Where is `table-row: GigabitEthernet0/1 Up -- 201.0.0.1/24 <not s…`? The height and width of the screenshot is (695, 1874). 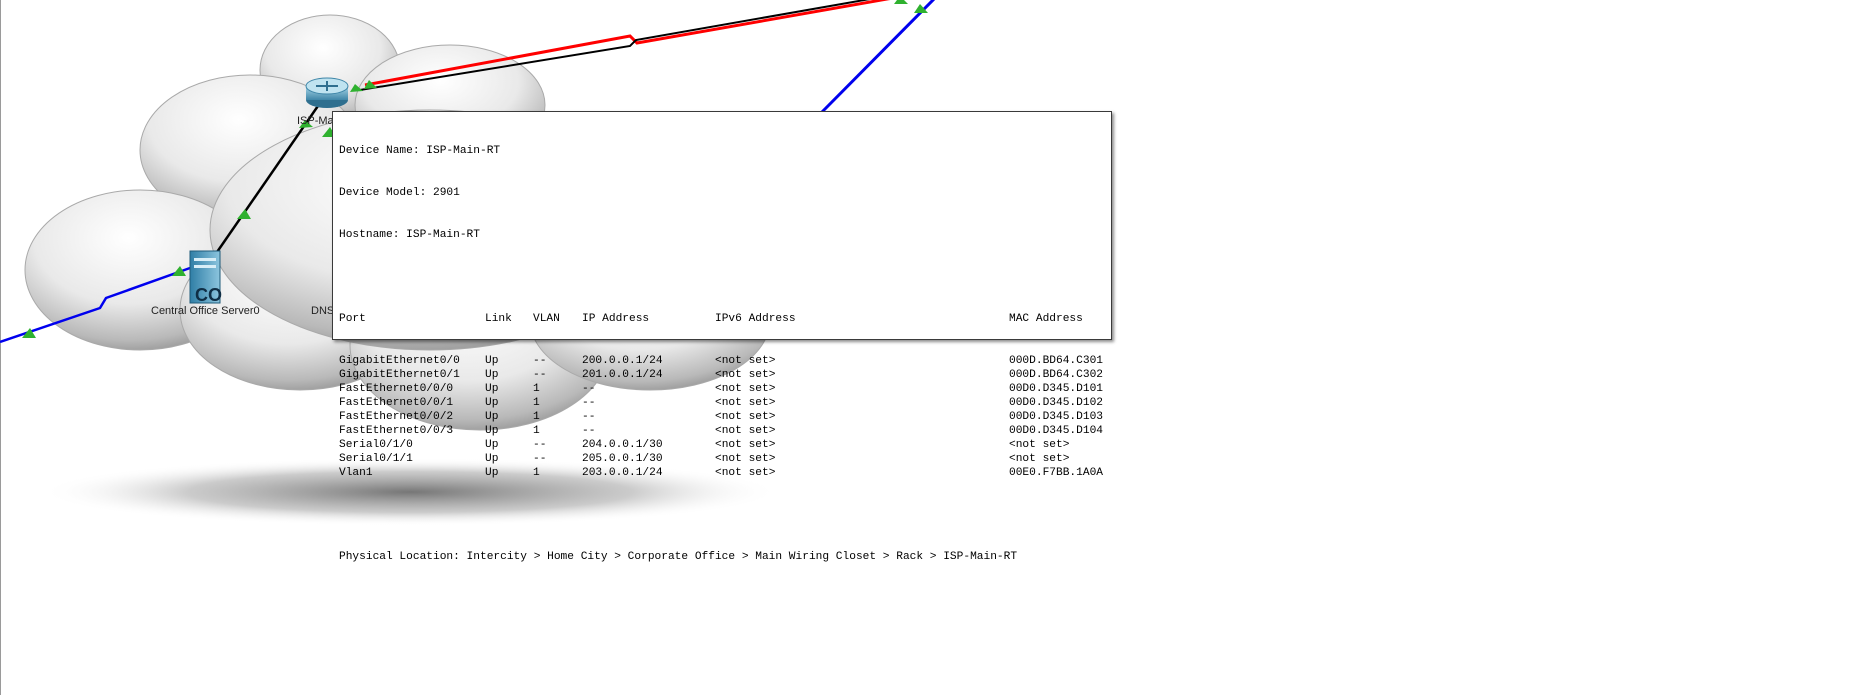 table-row: GigabitEthernet0/1 Up -- 201.0.0.1/24 <not s… is located at coordinates (722, 375).